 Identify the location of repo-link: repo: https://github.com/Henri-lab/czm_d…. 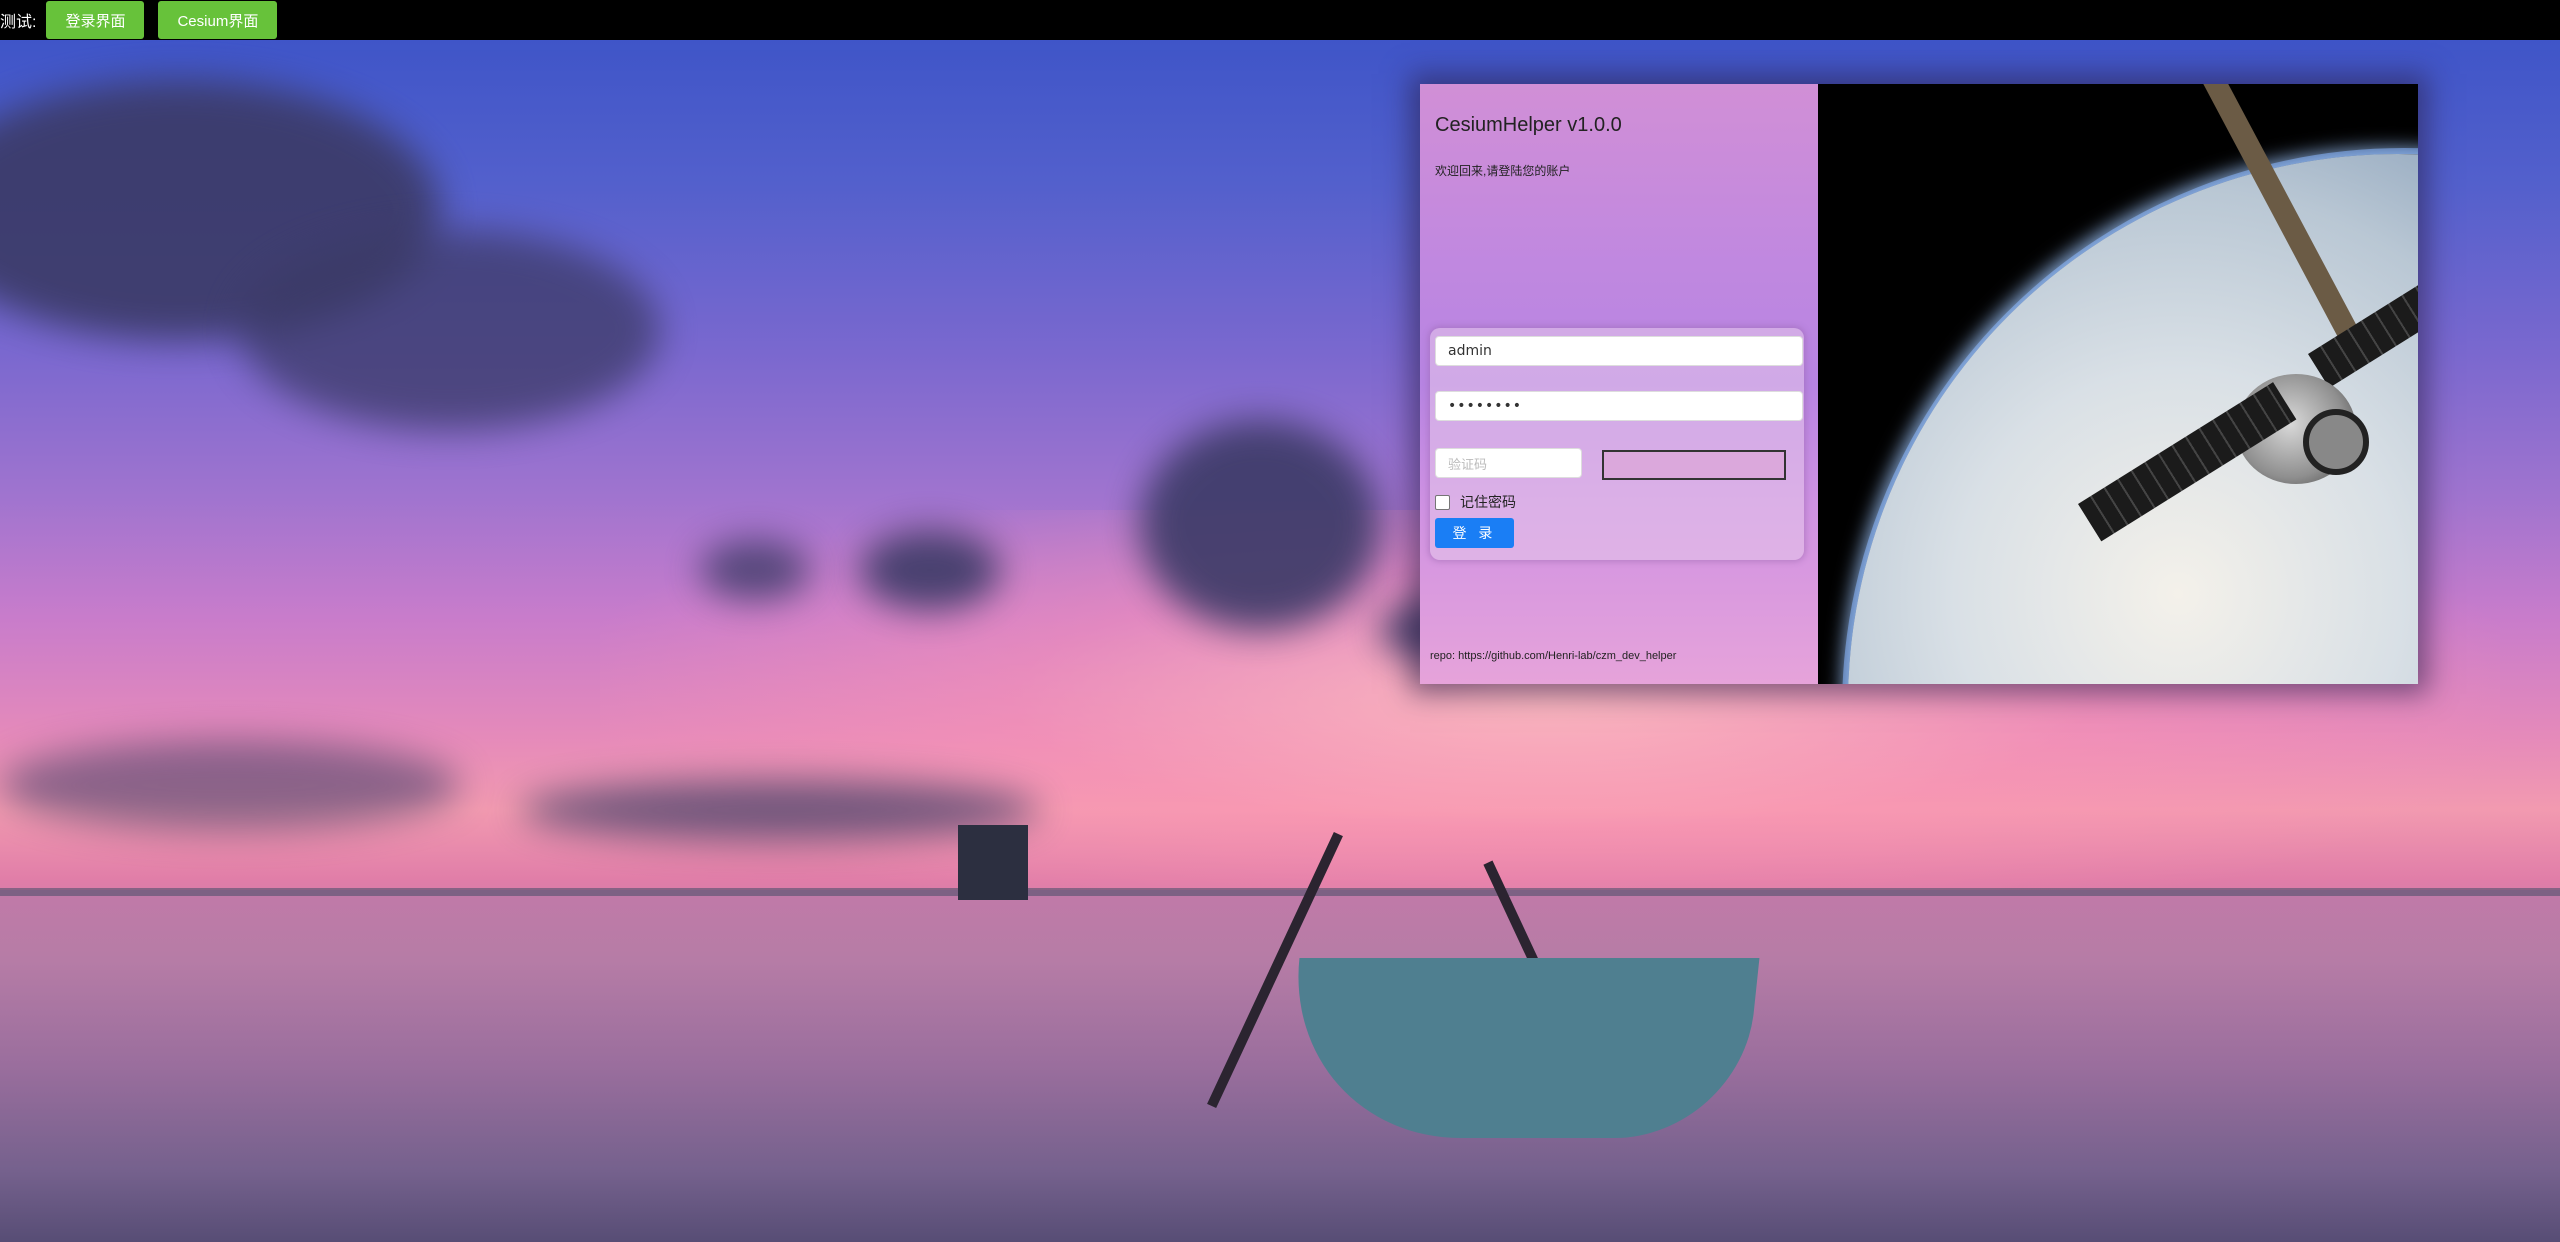
(1553, 656).